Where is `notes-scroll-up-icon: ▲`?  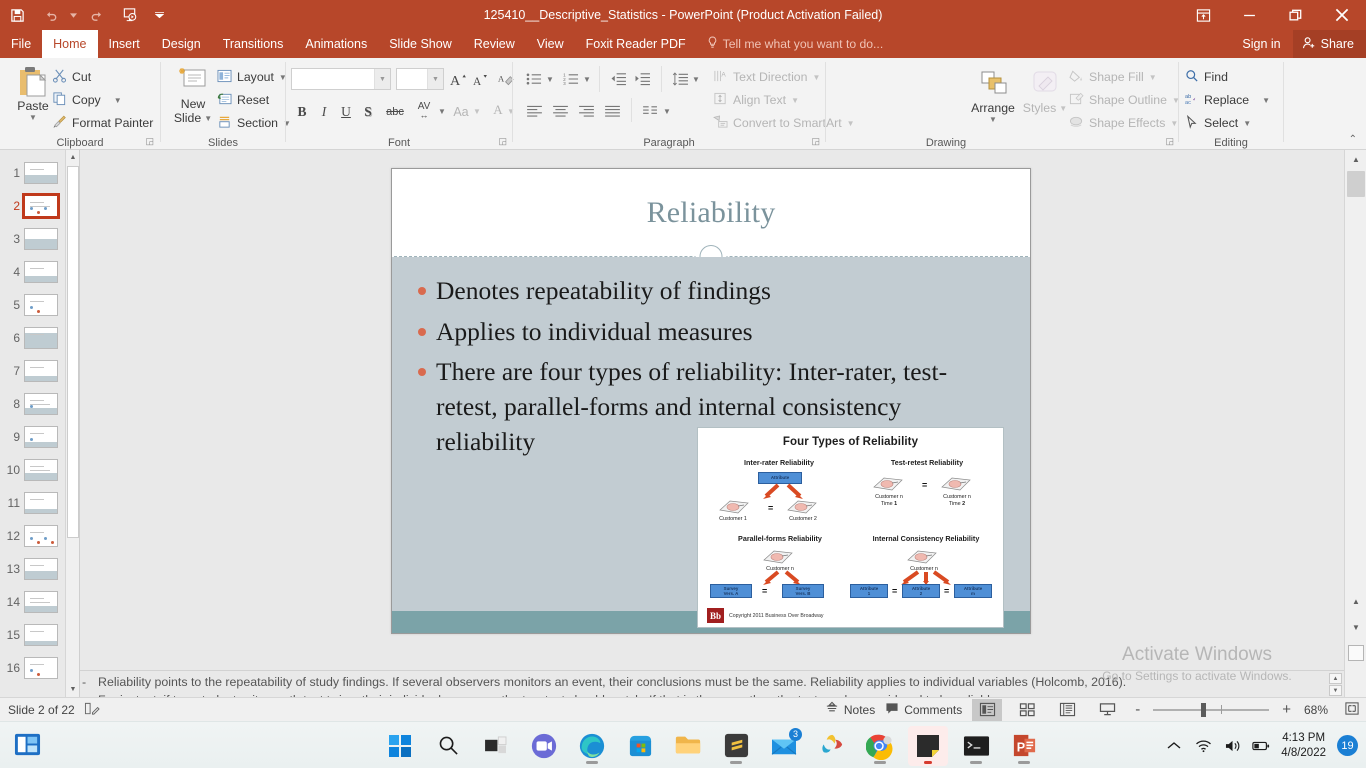
notes-scroll-up-icon: ▲ is located at coordinates (1335, 678).